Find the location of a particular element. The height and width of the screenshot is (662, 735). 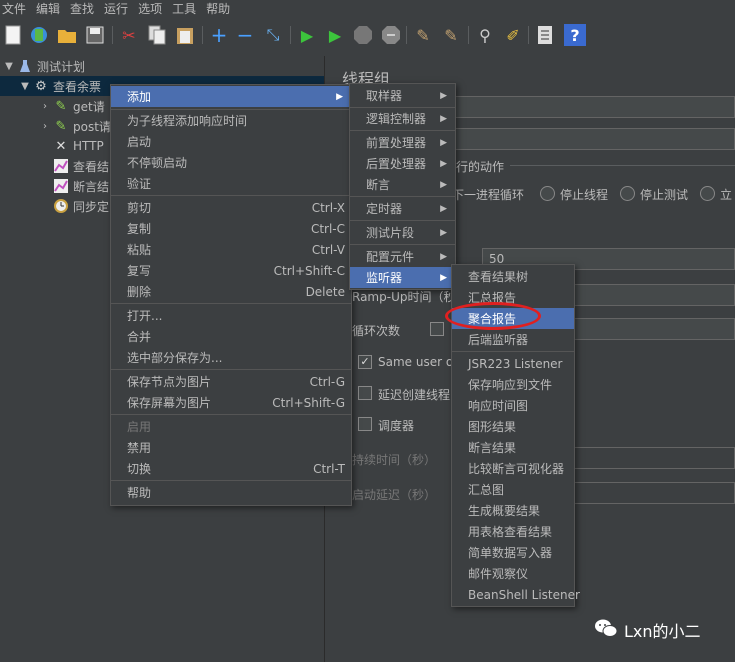

menu-item-start: 启动 is located at coordinates (231, 141).